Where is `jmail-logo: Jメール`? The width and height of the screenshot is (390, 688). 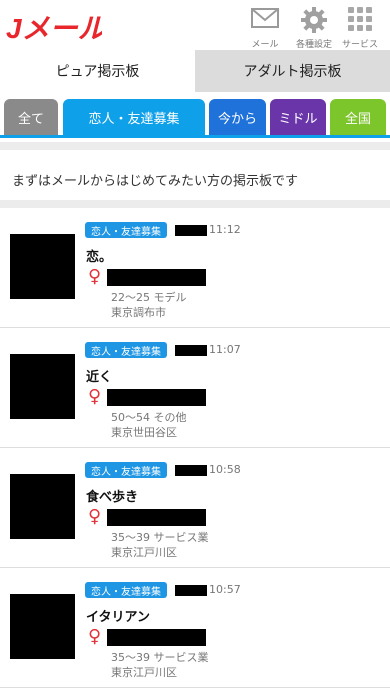 jmail-logo: Jメール is located at coordinates (54, 27).